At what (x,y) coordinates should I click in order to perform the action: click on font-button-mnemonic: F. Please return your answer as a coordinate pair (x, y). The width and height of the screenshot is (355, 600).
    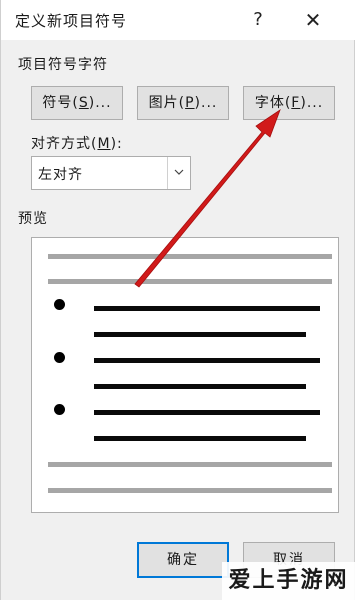
    Looking at the image, I should click on (296, 103).